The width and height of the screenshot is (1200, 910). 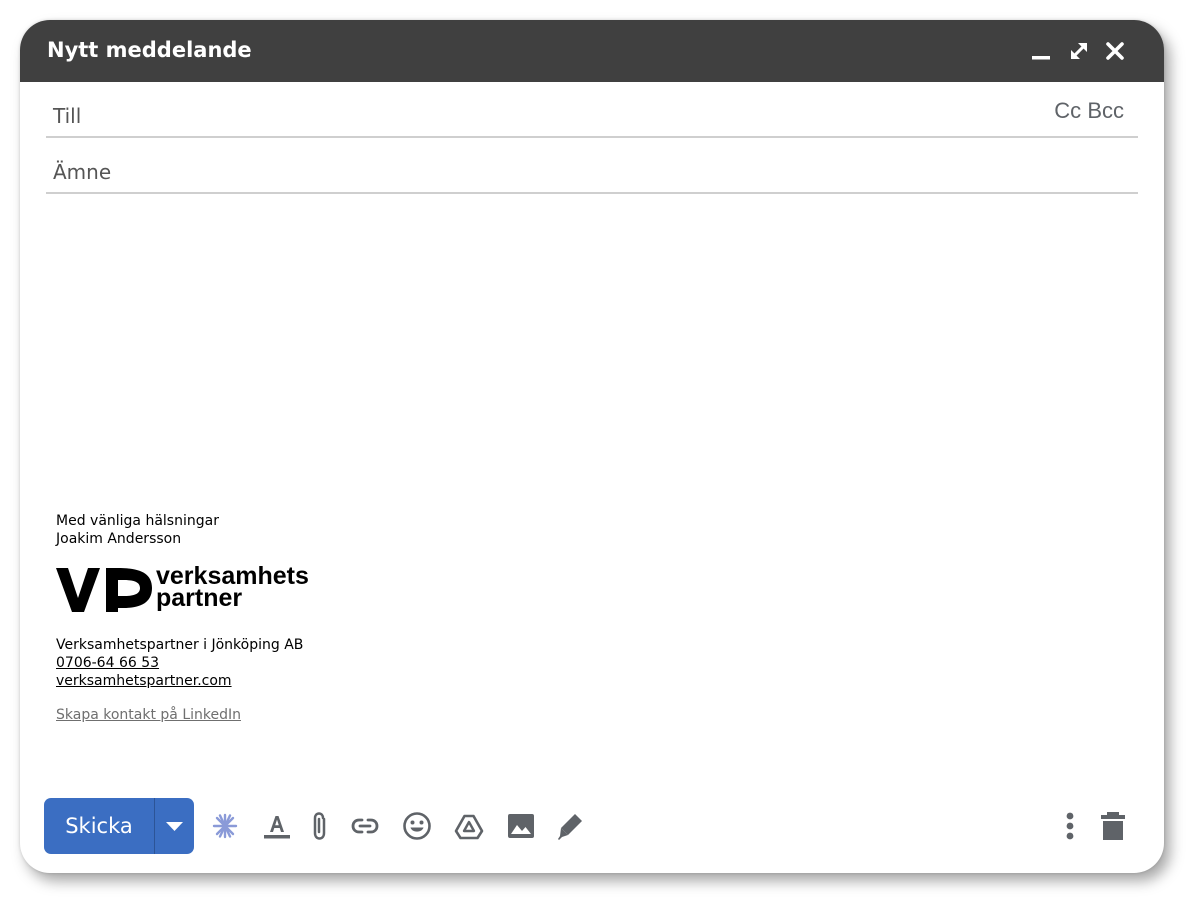 I want to click on send-button-group: Skicka, so click(x=119, y=826).